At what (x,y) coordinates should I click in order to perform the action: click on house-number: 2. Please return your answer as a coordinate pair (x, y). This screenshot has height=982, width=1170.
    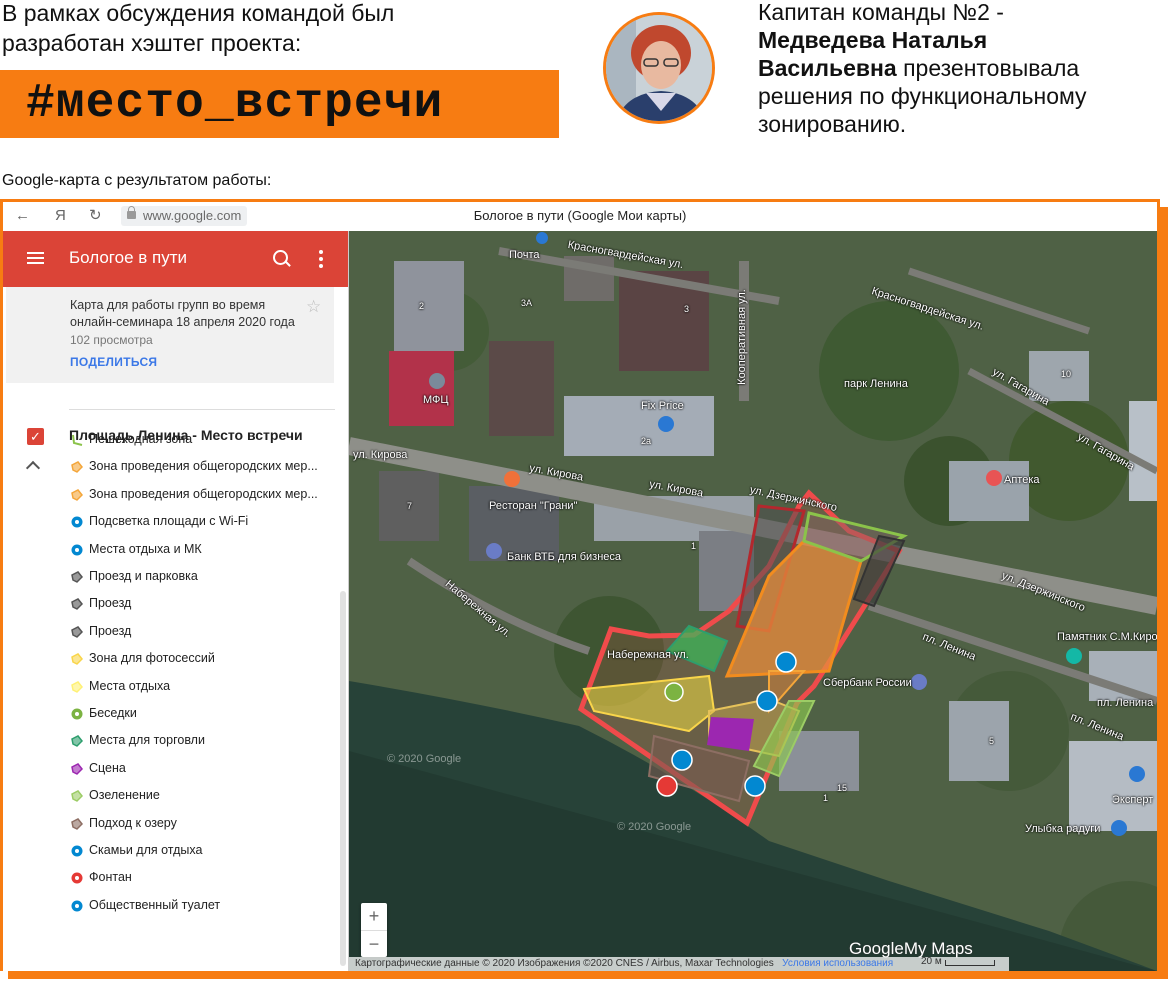
    Looking at the image, I should click on (422, 306).